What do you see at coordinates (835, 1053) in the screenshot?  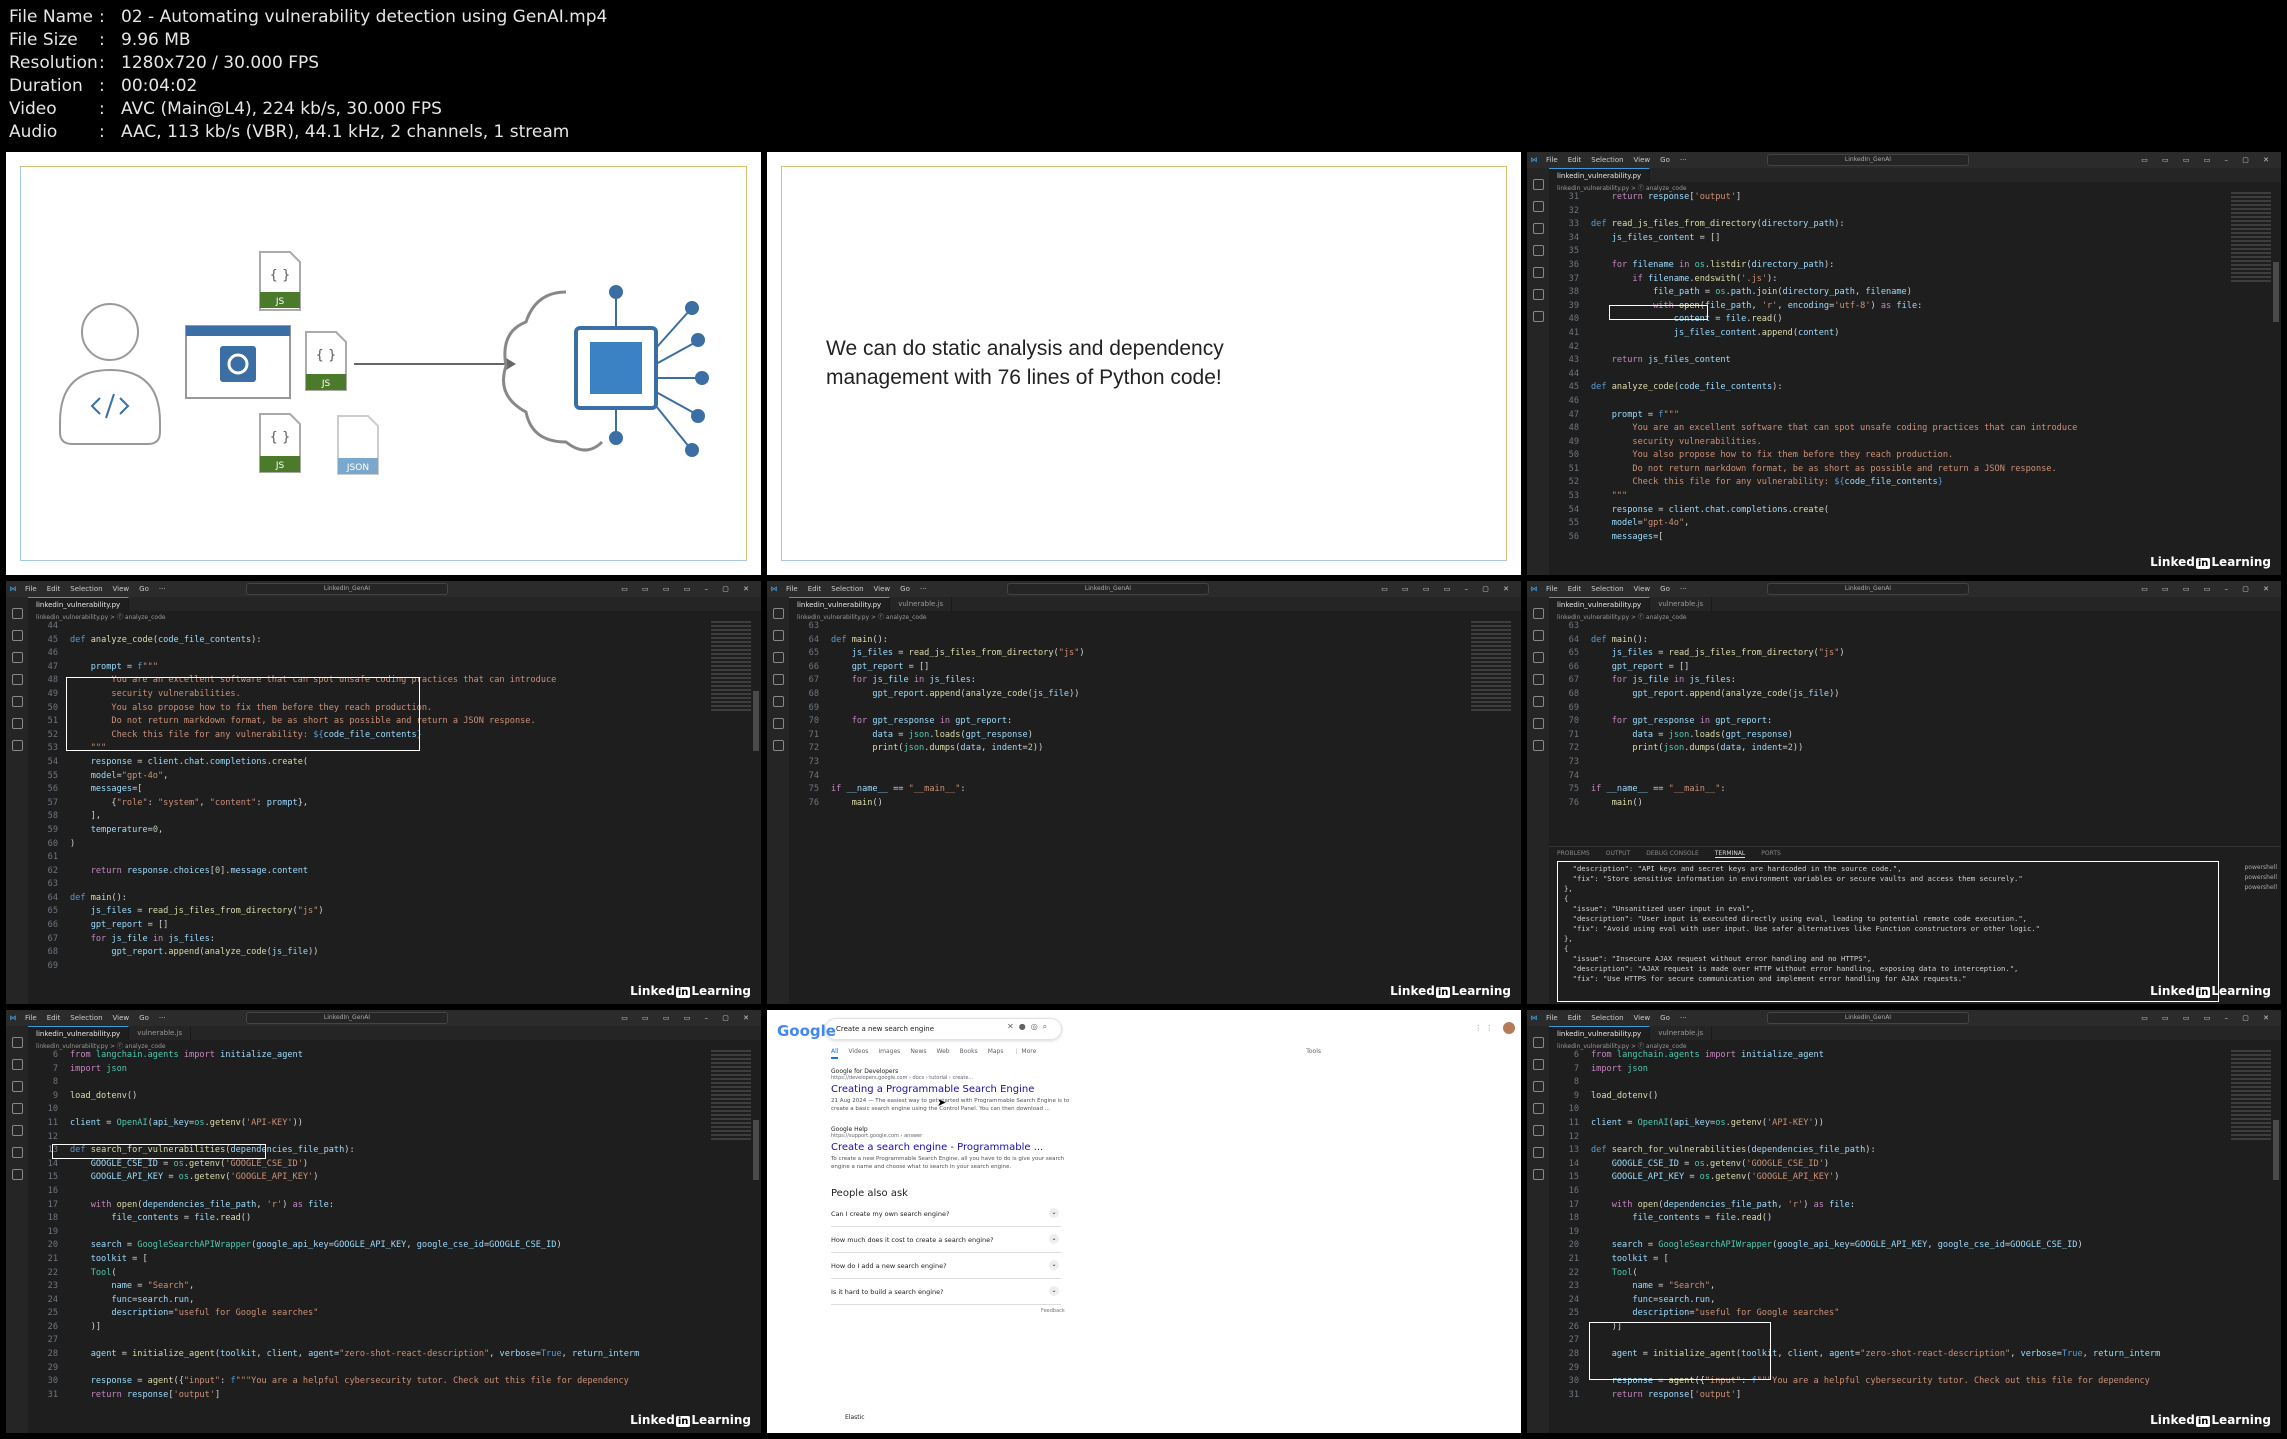 I see `tab-all: All` at bounding box center [835, 1053].